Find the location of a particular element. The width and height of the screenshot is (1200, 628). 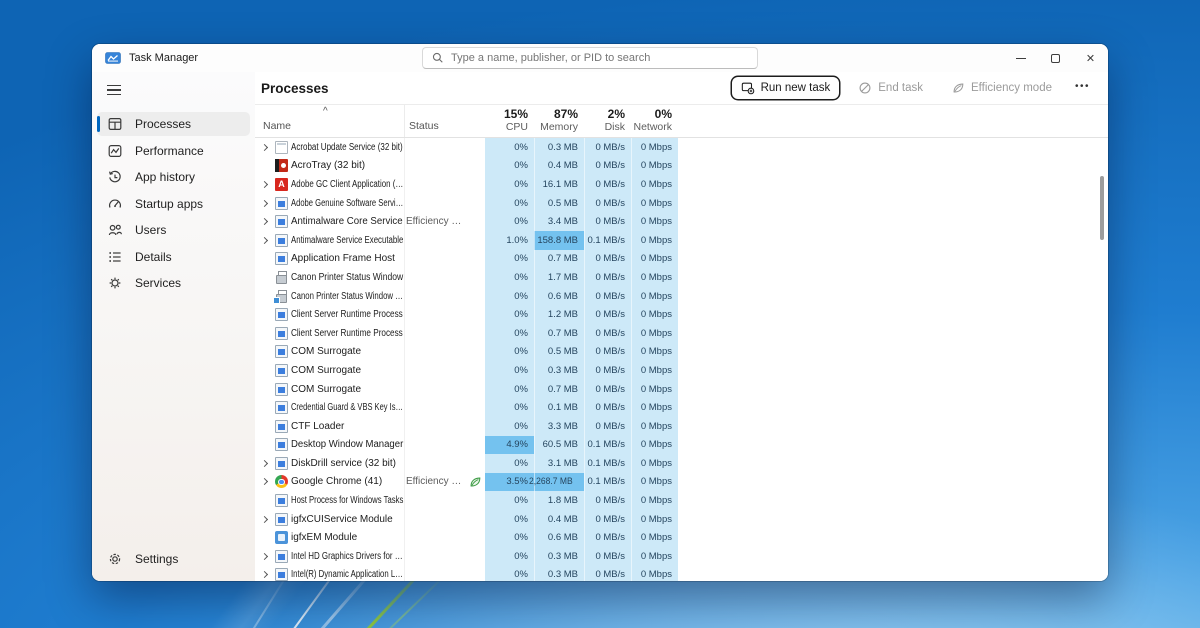

memory-cell: 1.2 MB is located at coordinates (559, 314).